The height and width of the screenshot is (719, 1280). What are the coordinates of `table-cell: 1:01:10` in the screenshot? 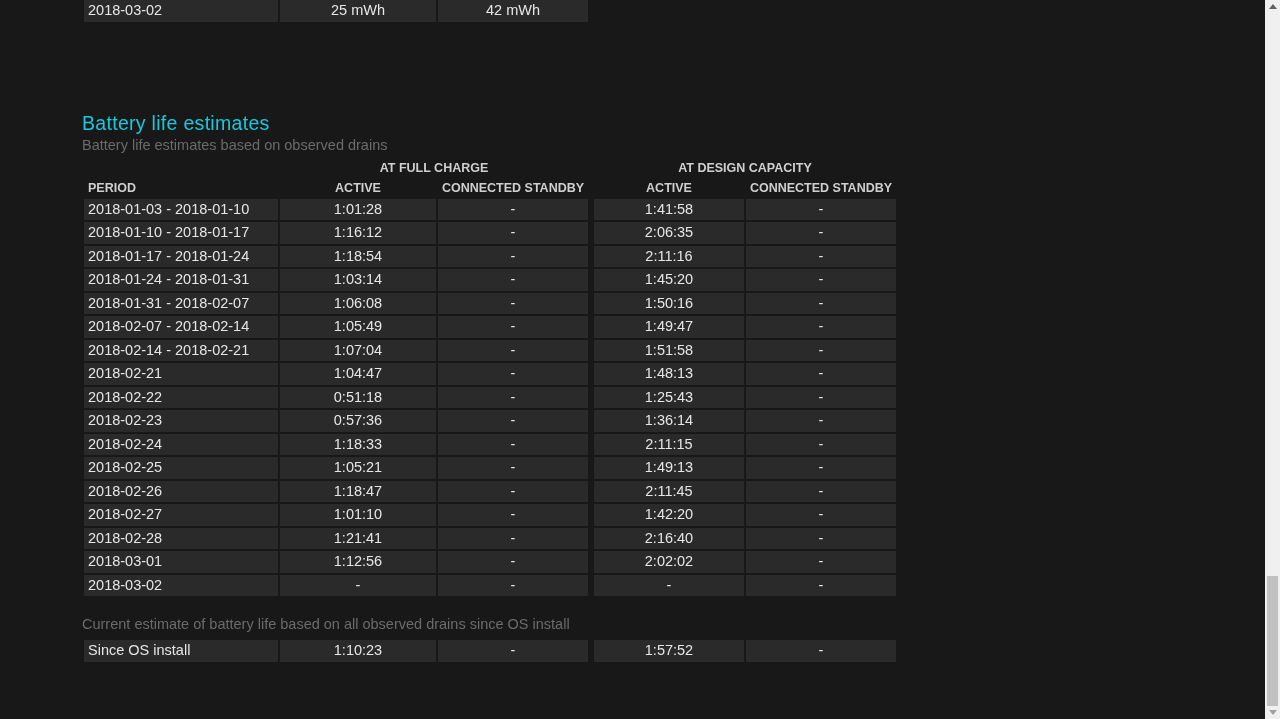 It's located at (358, 515).